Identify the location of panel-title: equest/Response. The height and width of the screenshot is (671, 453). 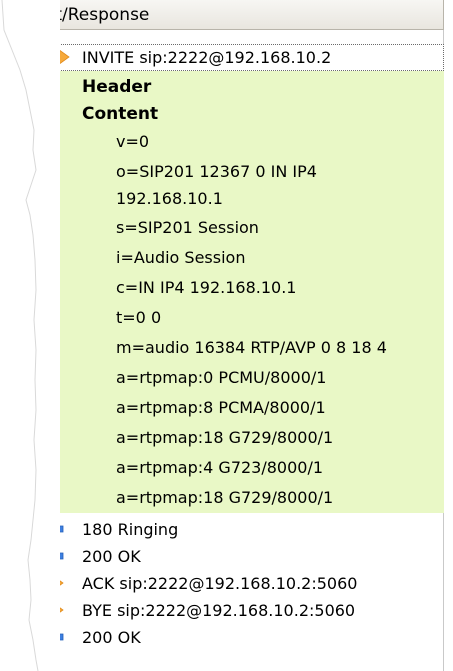
(77, 15).